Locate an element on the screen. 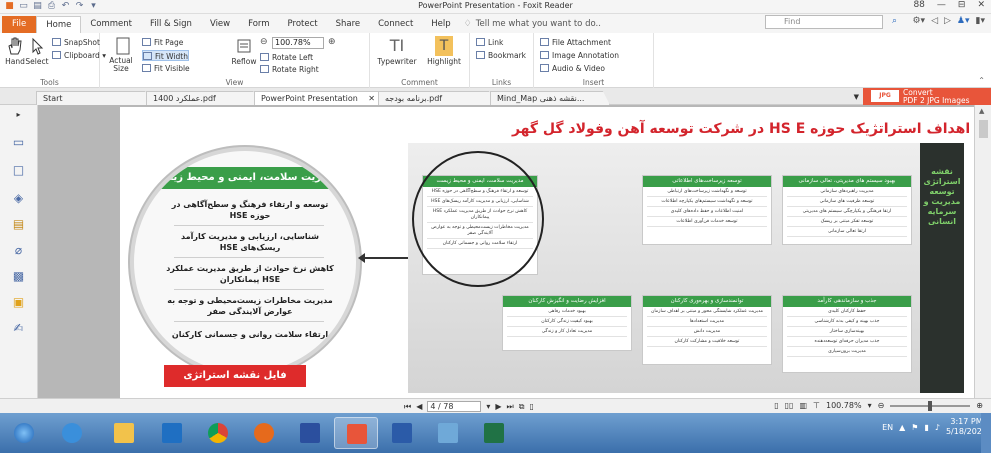 Image resolution: width=991 pixels, height=453 pixels. zoom-slider is located at coordinates (930, 405).